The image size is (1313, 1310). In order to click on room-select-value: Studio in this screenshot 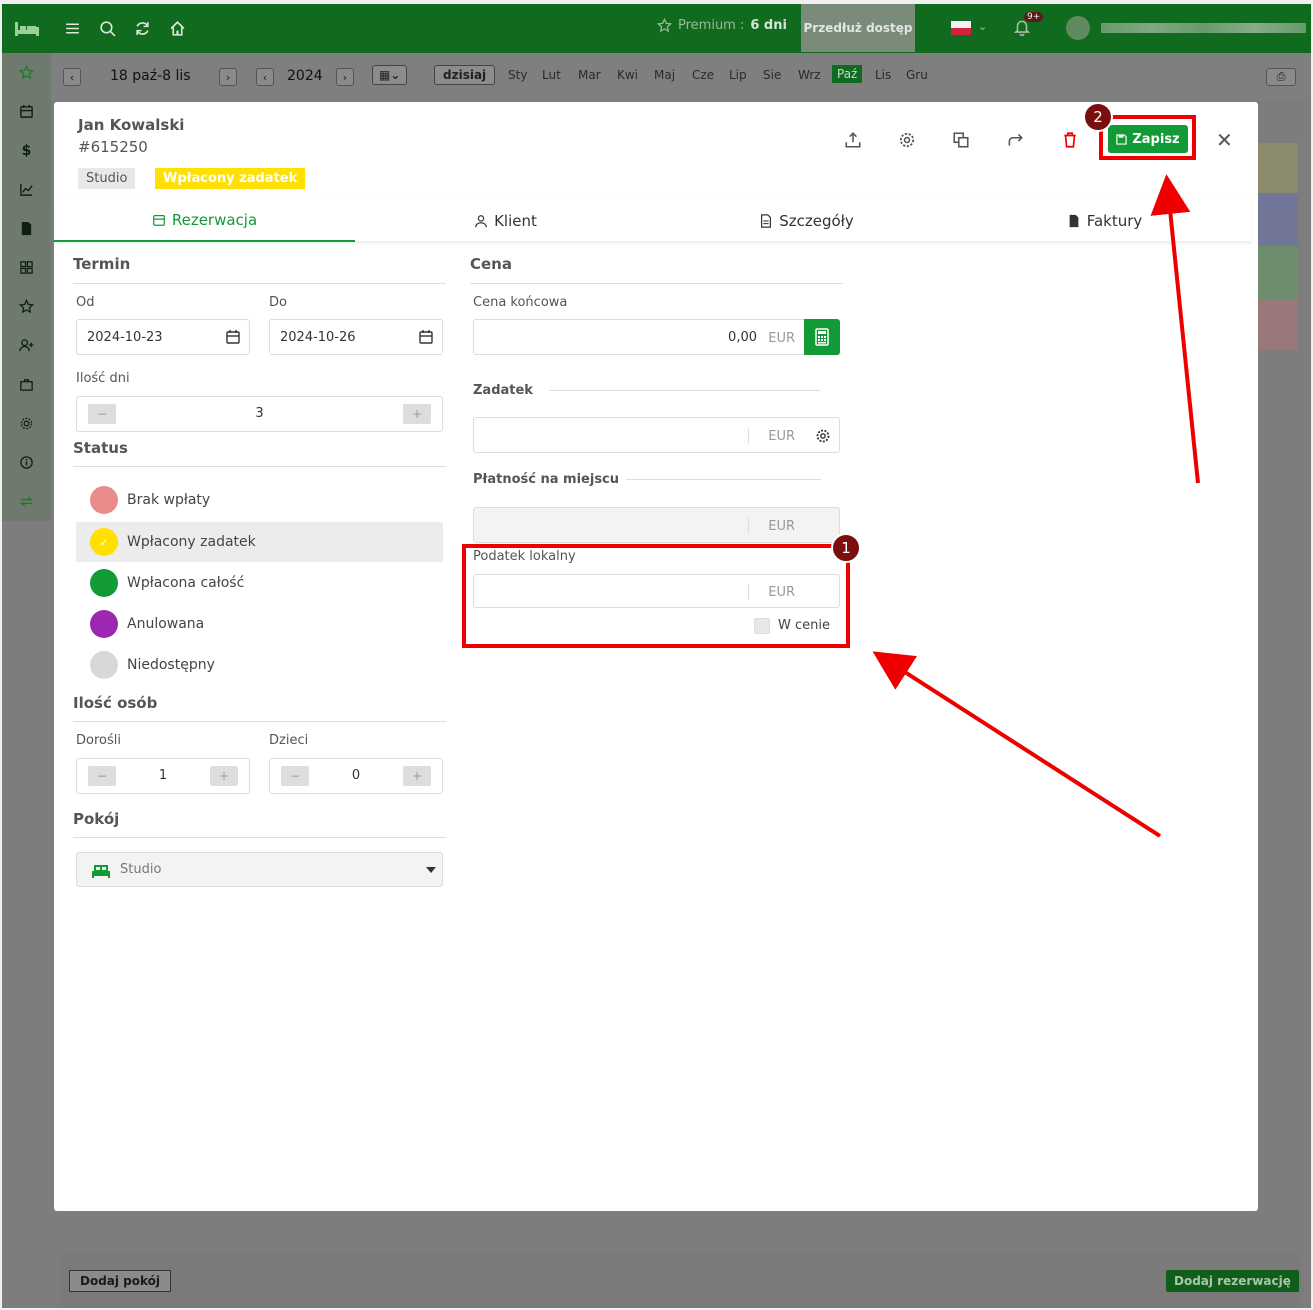, I will do `click(141, 869)`.